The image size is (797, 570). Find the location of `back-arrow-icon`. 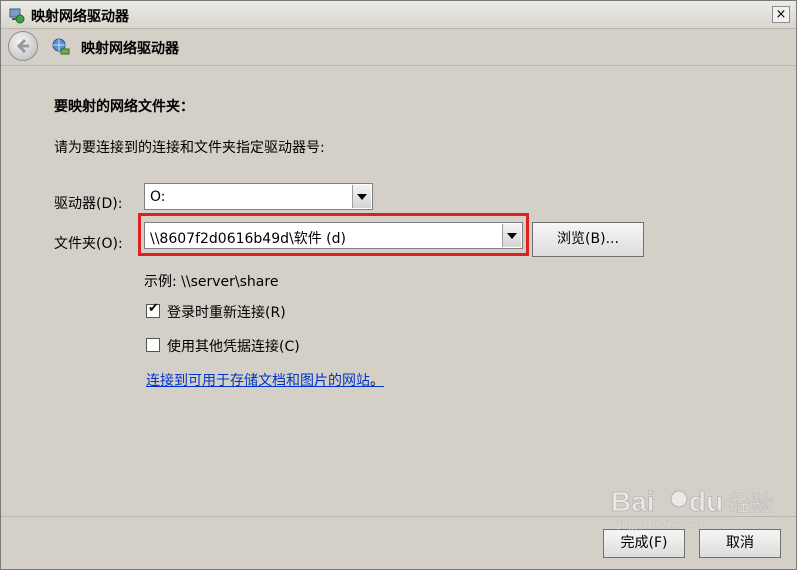

back-arrow-icon is located at coordinates (22, 46).